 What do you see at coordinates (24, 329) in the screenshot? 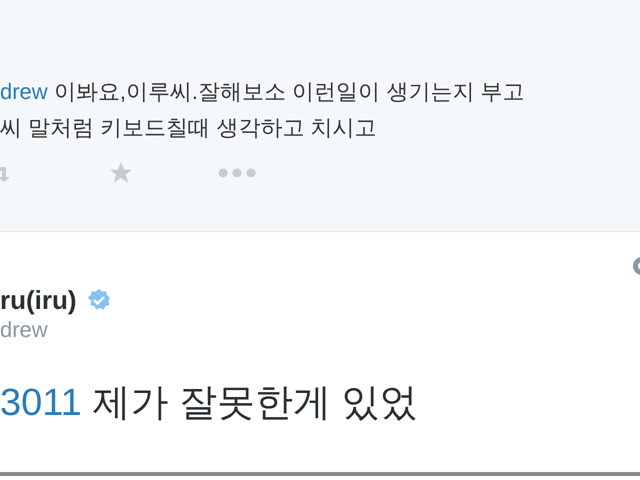
I see `user-handle: drew` at bounding box center [24, 329].